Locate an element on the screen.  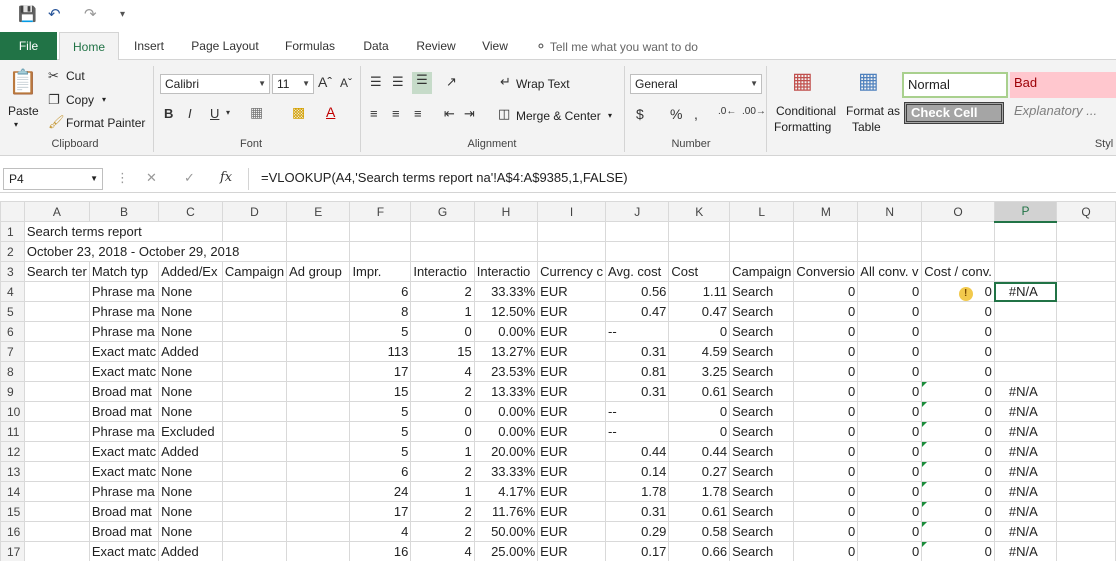
avg-cost-cell: 0.44 is located at coordinates (637, 451).